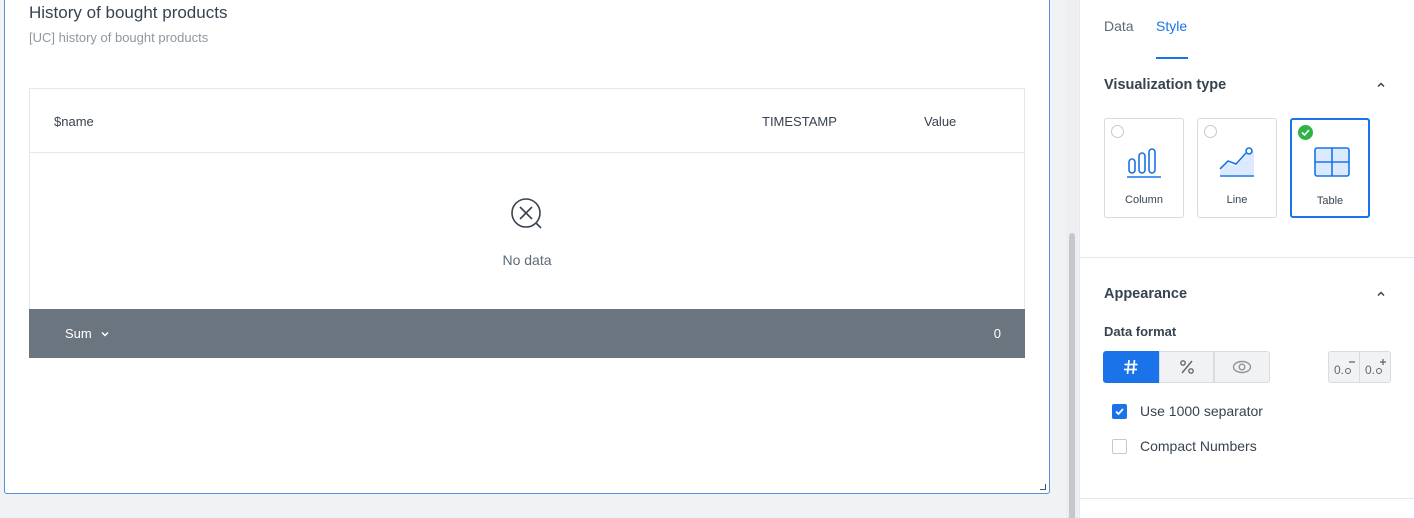 The height and width of the screenshot is (518, 1414). What do you see at coordinates (1236, 162) in the screenshot?
I see `line-chart-icon` at bounding box center [1236, 162].